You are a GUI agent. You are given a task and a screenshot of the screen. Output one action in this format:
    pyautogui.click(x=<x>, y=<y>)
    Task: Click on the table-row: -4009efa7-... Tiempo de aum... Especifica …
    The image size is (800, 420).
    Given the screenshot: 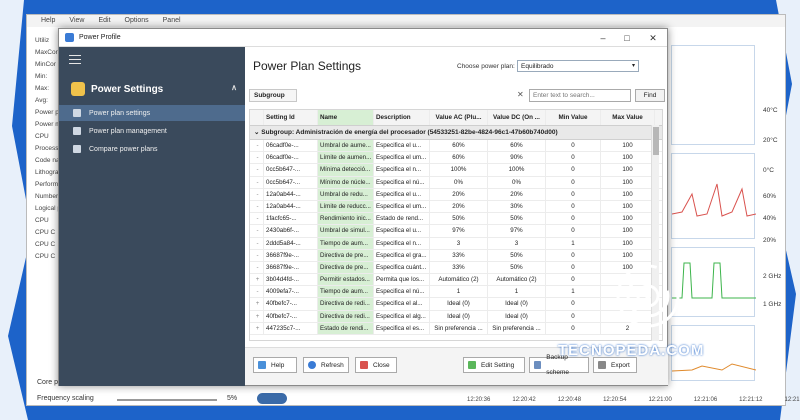 What is the action you would take?
    pyautogui.click(x=456, y=292)
    